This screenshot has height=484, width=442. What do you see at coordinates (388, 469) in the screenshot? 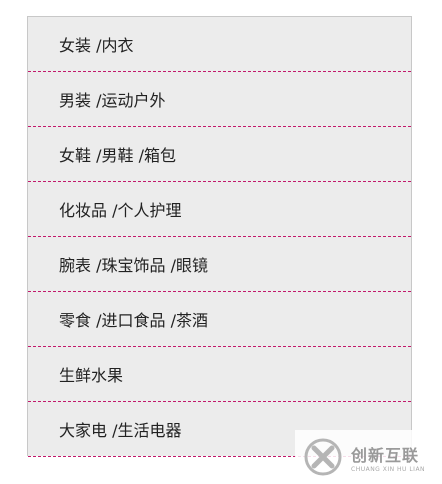
I see `watermark-subtitle: CHUANG XIN HU LIAN` at bounding box center [388, 469].